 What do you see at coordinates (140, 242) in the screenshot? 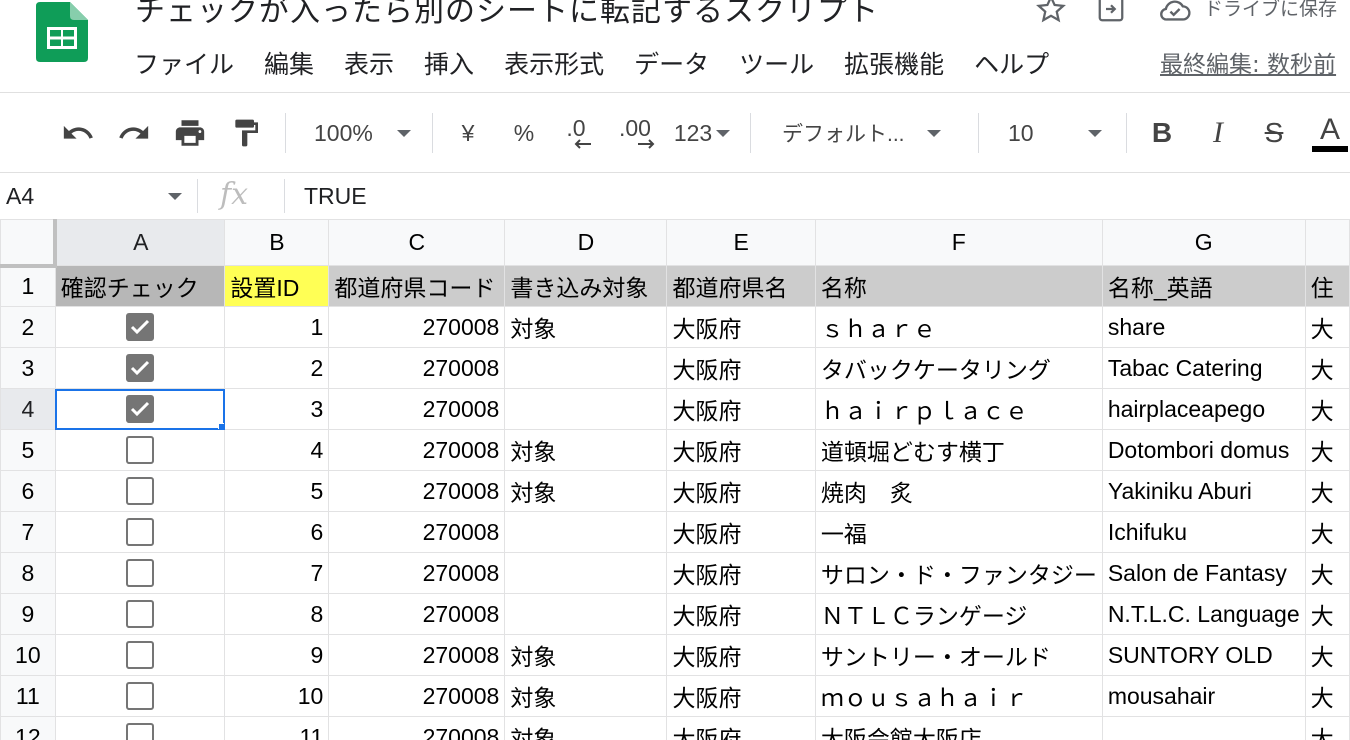
I see `column-header-a: A` at bounding box center [140, 242].